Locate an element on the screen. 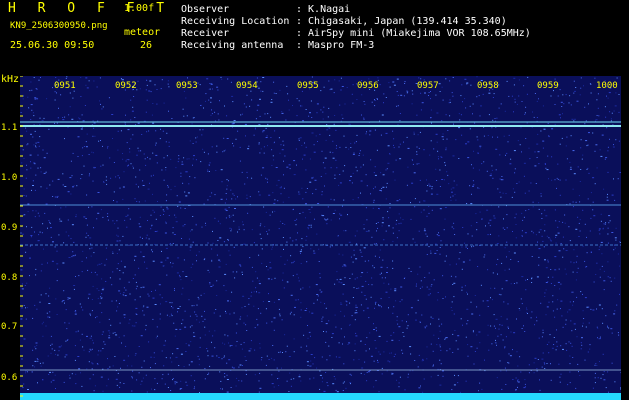 The width and height of the screenshot is (629, 400). x-tick-label: 0952 is located at coordinates (126, 86).